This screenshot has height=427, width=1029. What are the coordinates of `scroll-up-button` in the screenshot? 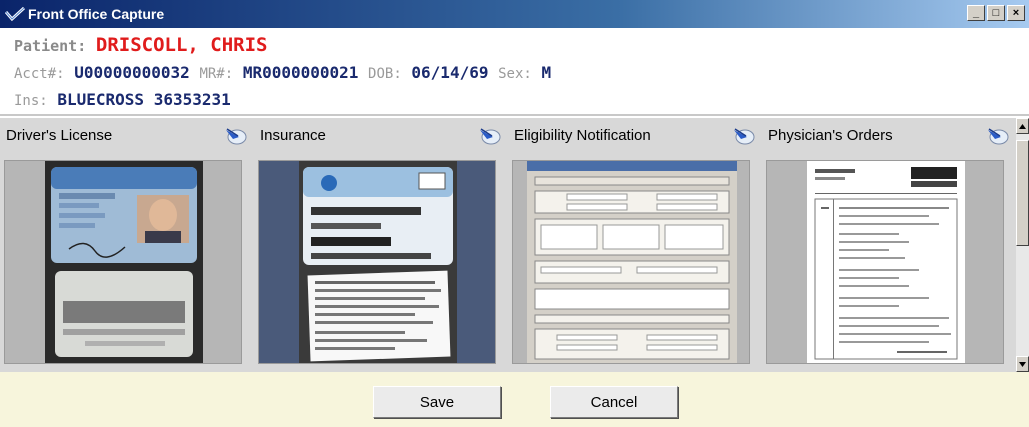 It's located at (1022, 126).